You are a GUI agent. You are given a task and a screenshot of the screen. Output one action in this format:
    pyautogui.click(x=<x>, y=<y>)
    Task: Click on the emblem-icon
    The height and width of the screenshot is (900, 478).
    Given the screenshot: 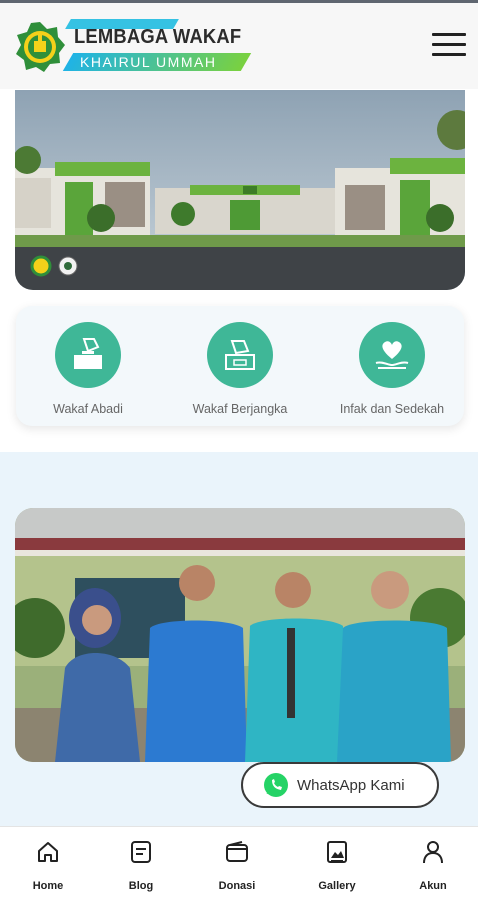 What is the action you would take?
    pyautogui.click(x=40, y=47)
    